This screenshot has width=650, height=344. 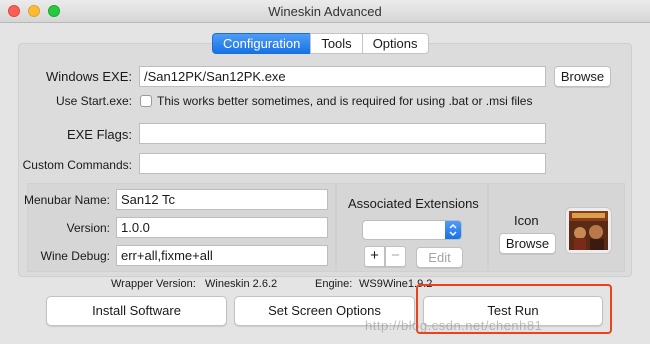 What do you see at coordinates (222, 199) in the screenshot?
I see `menubar-name-field: San12 Tc` at bounding box center [222, 199].